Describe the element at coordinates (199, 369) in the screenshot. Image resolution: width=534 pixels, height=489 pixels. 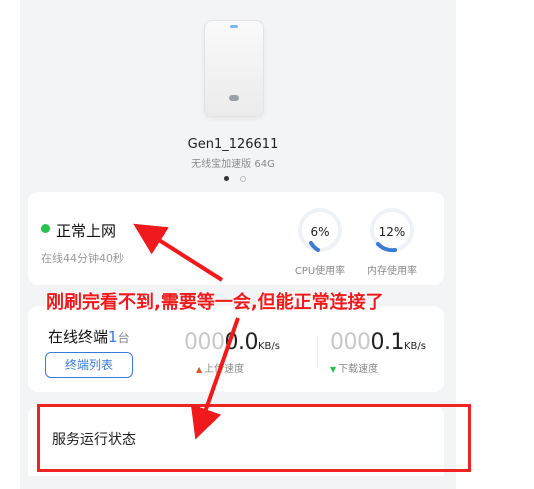
I see `upload-triangle-icon: ▲` at that location.